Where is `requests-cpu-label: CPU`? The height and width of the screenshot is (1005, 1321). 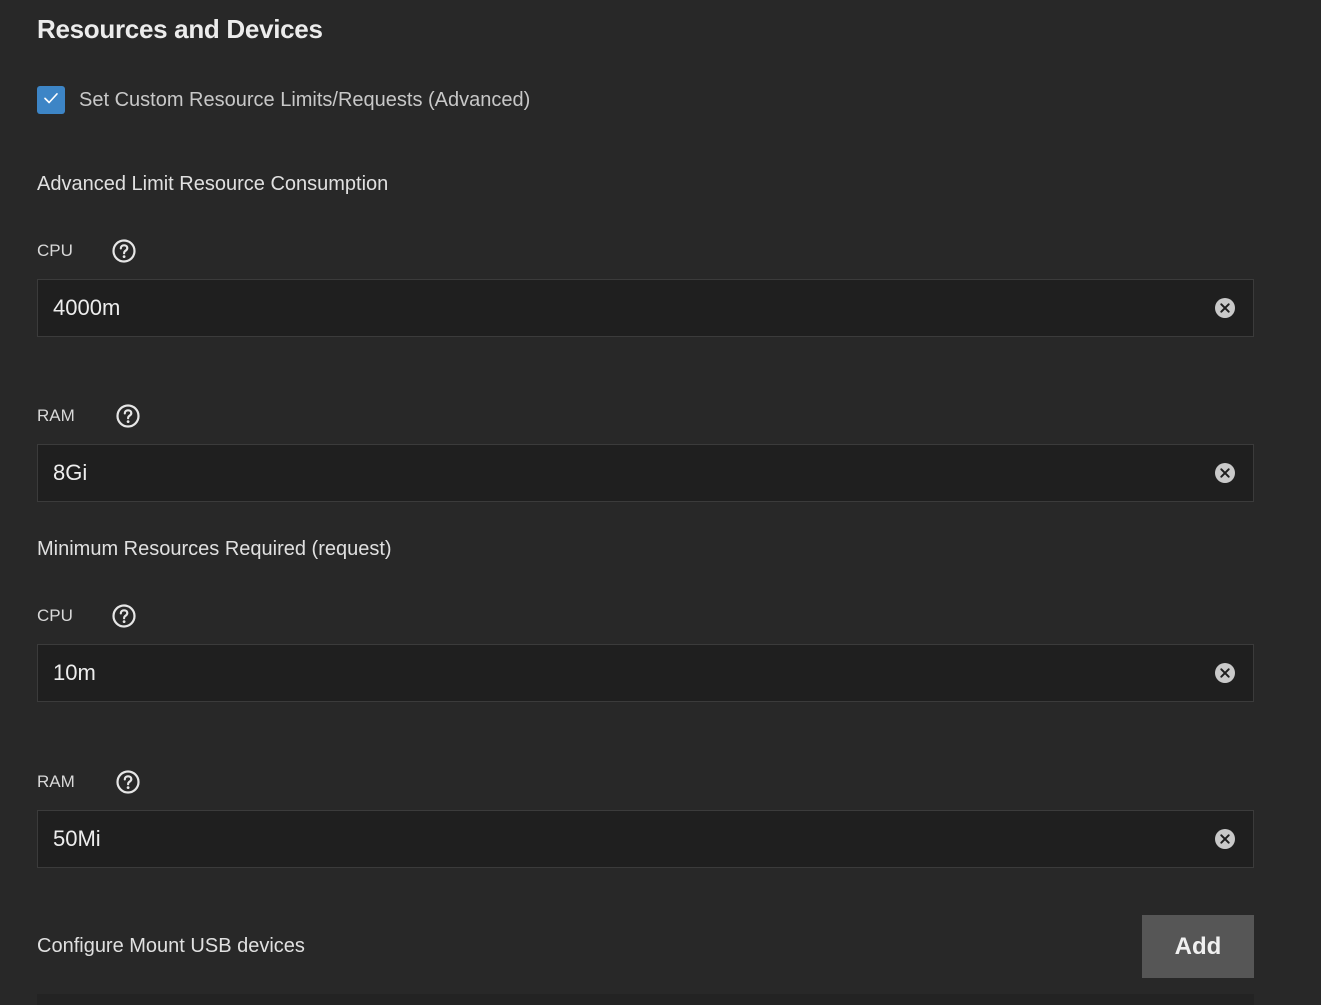
requests-cpu-label: CPU is located at coordinates (55, 615).